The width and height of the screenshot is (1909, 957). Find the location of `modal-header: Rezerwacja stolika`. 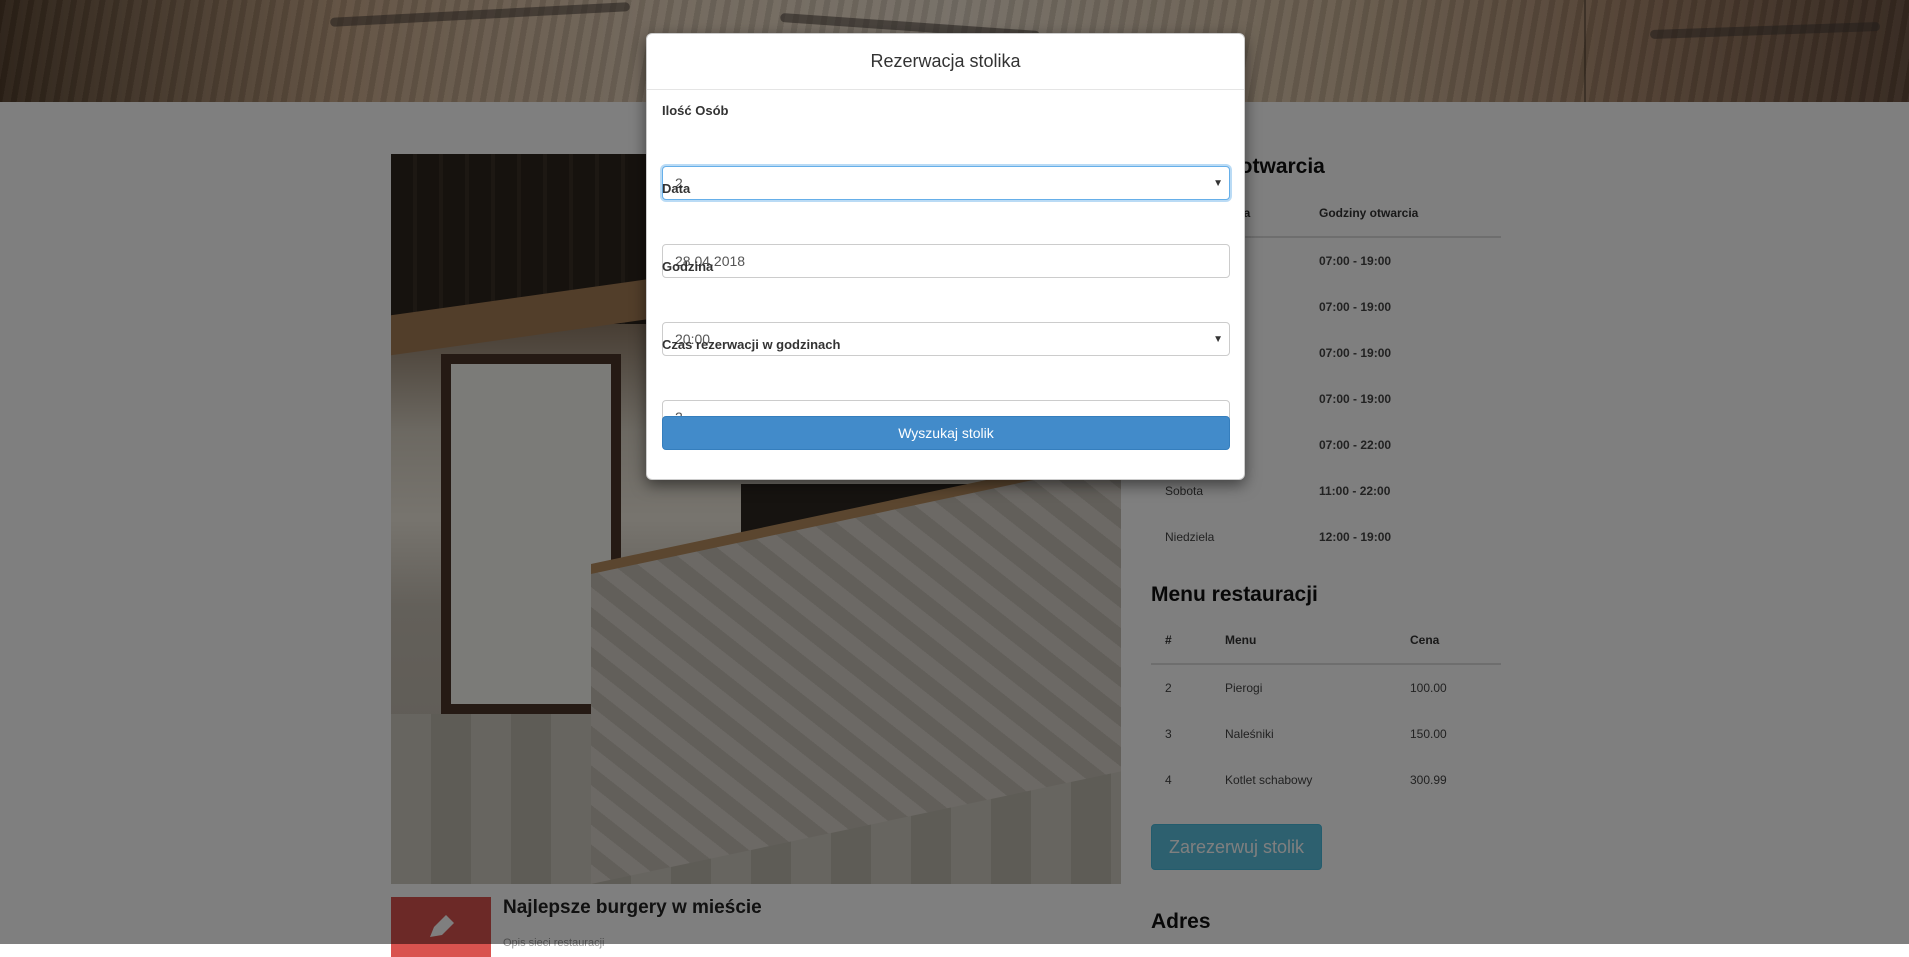

modal-header: Rezerwacja stolika is located at coordinates (945, 62).